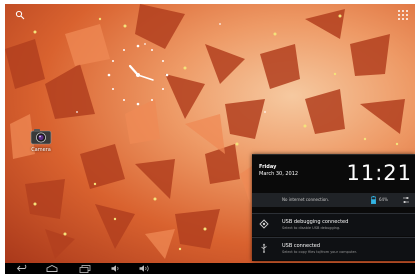 This screenshot has width=420, height=274. Describe the element at coordinates (268, 167) in the screenshot. I see `notification-day: Friday` at that location.